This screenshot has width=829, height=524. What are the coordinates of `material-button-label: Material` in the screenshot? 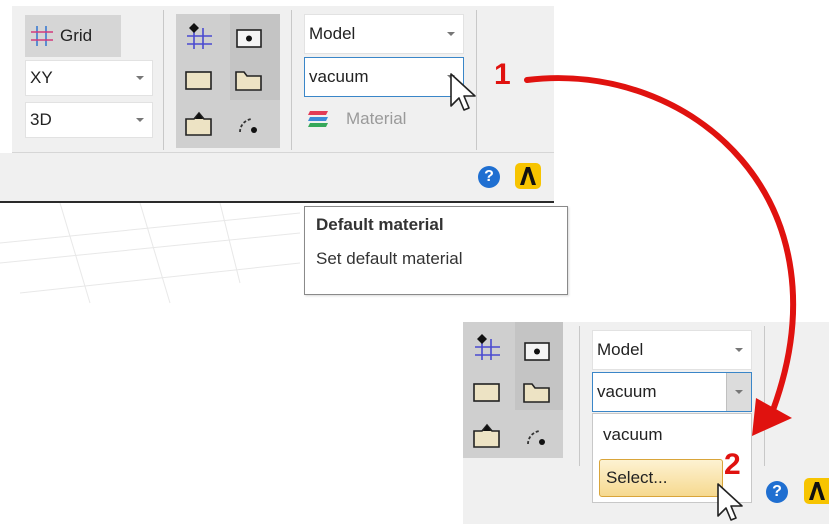 It's located at (376, 118).